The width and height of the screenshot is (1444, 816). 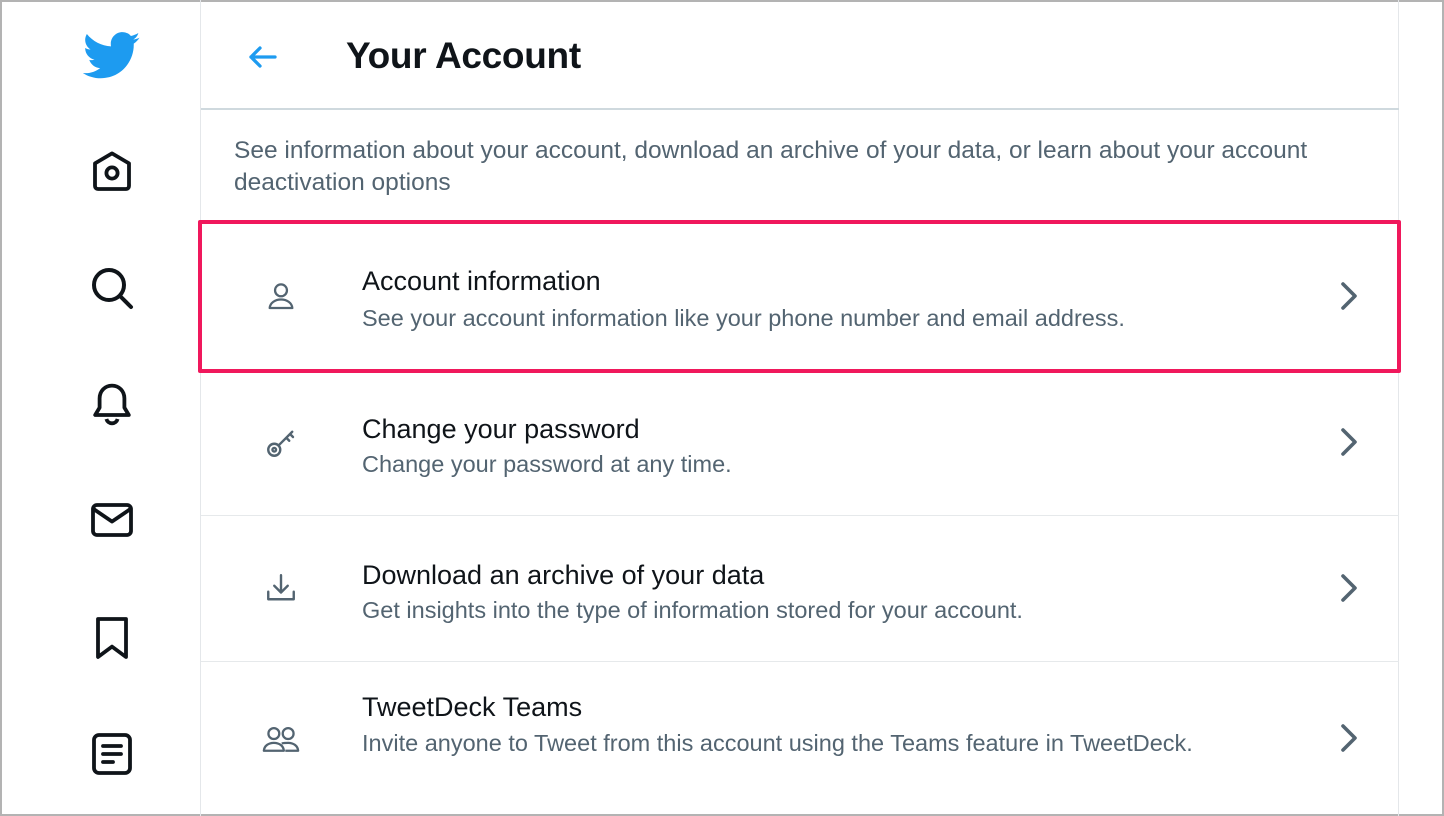 I want to click on mail-icon, so click(x=112, y=520).